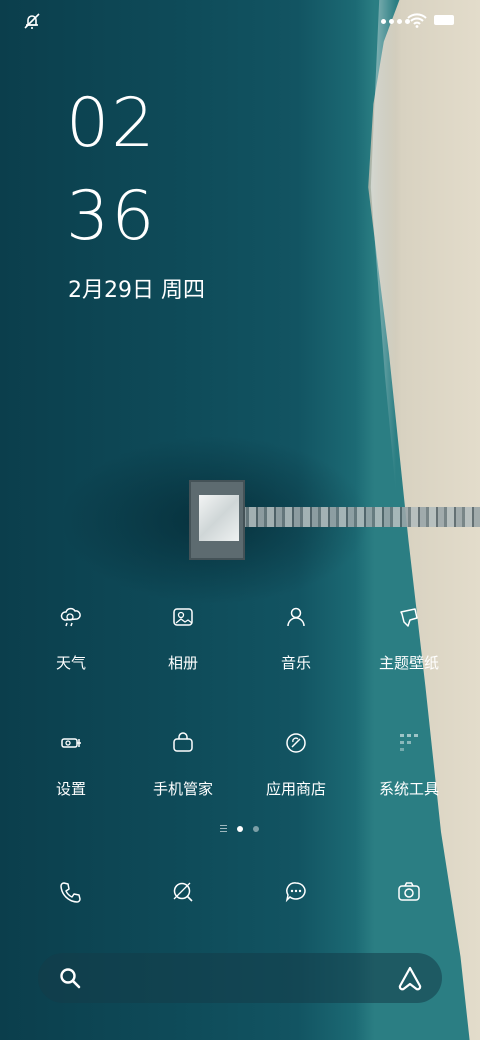  What do you see at coordinates (183, 764) in the screenshot?
I see `app-phone-manager: 手机管家` at bounding box center [183, 764].